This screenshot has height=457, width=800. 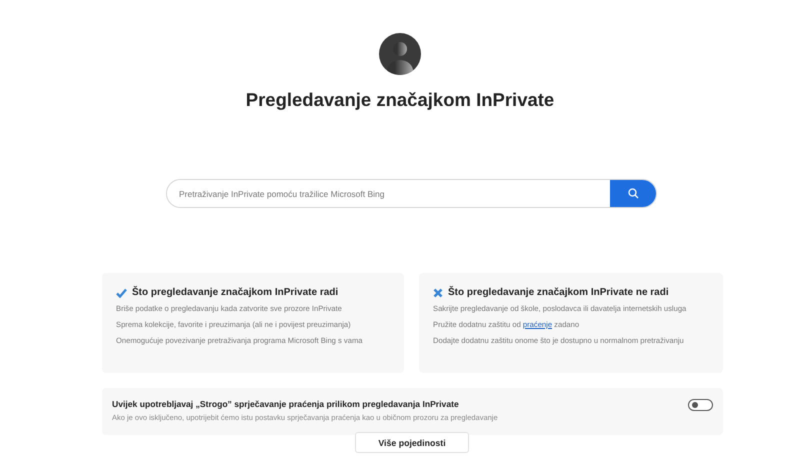 I want to click on setting-label: Uvijek upotrebljavaj „Strogo” sprječavanje praćenja prilikom pregledavanja InPrivate, so click(x=285, y=404).